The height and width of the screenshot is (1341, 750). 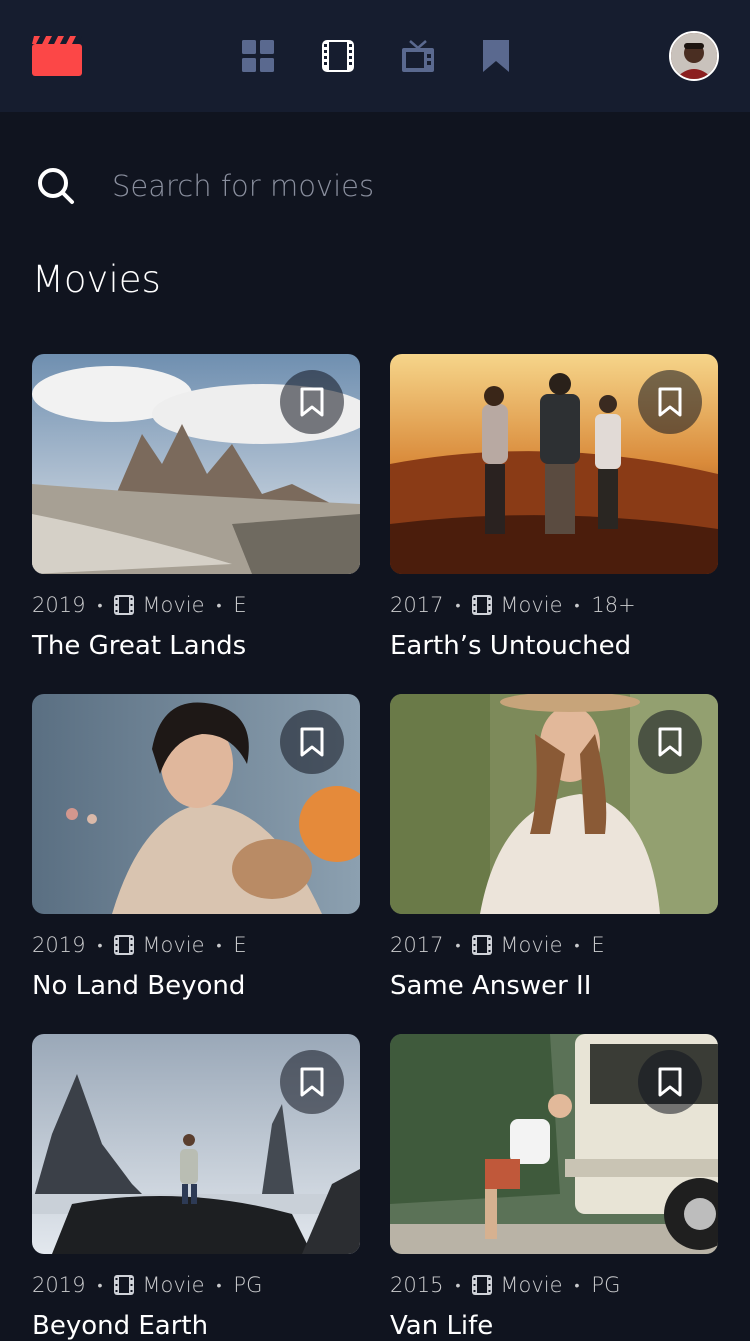 I want to click on search-input, so click(x=392, y=186).